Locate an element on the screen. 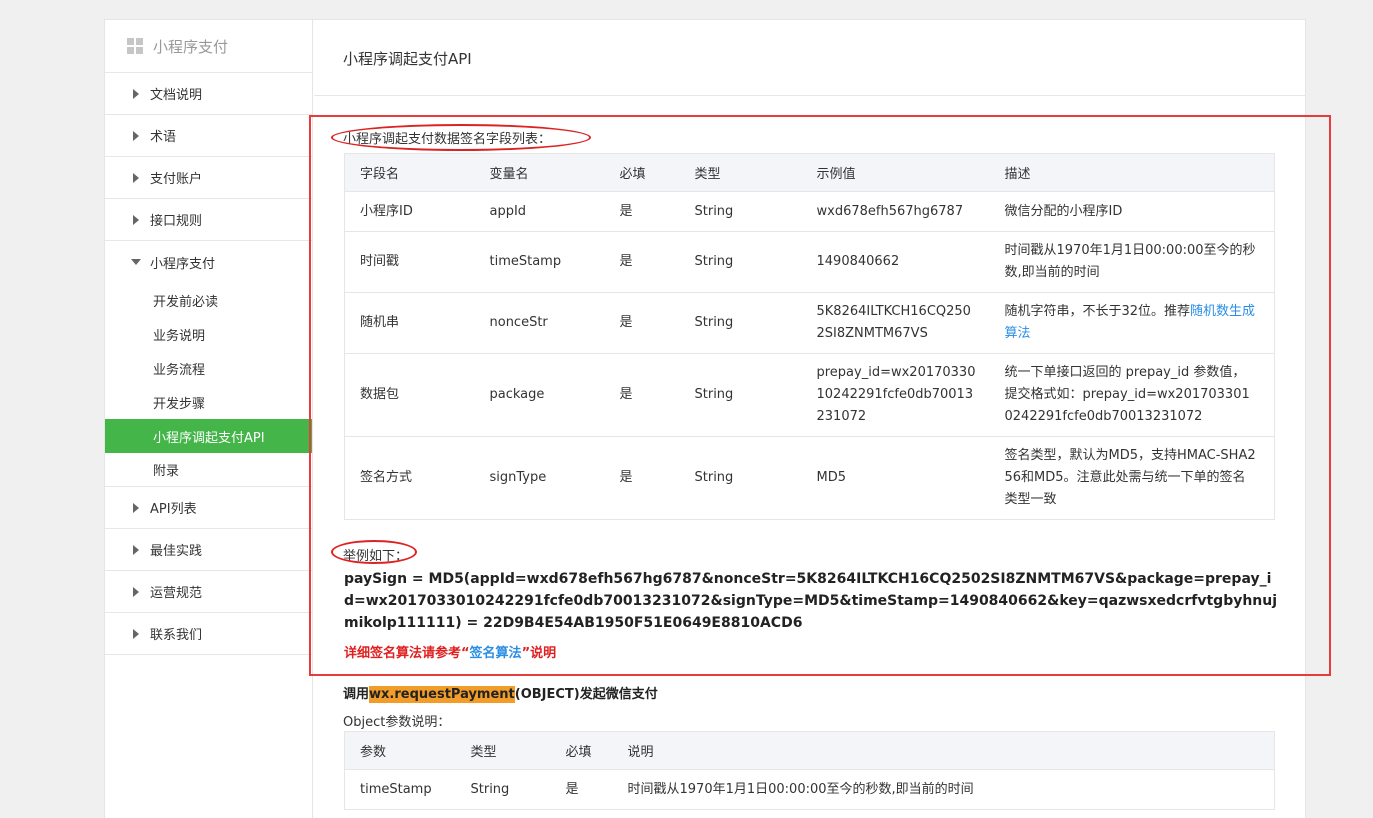  sidebar-sub-appendix: 附录 is located at coordinates (208, 470).